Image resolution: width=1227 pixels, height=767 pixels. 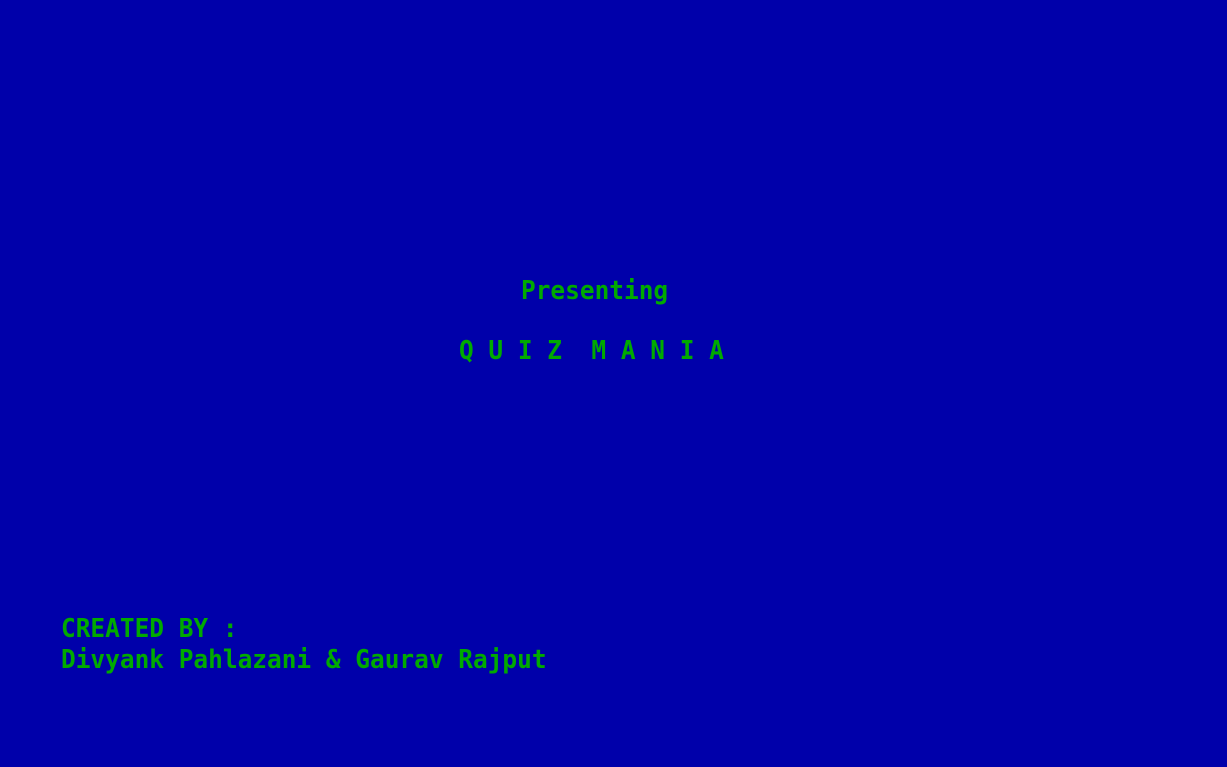 I want to click on game-title: Q U I Z M A N I A, so click(x=591, y=351).